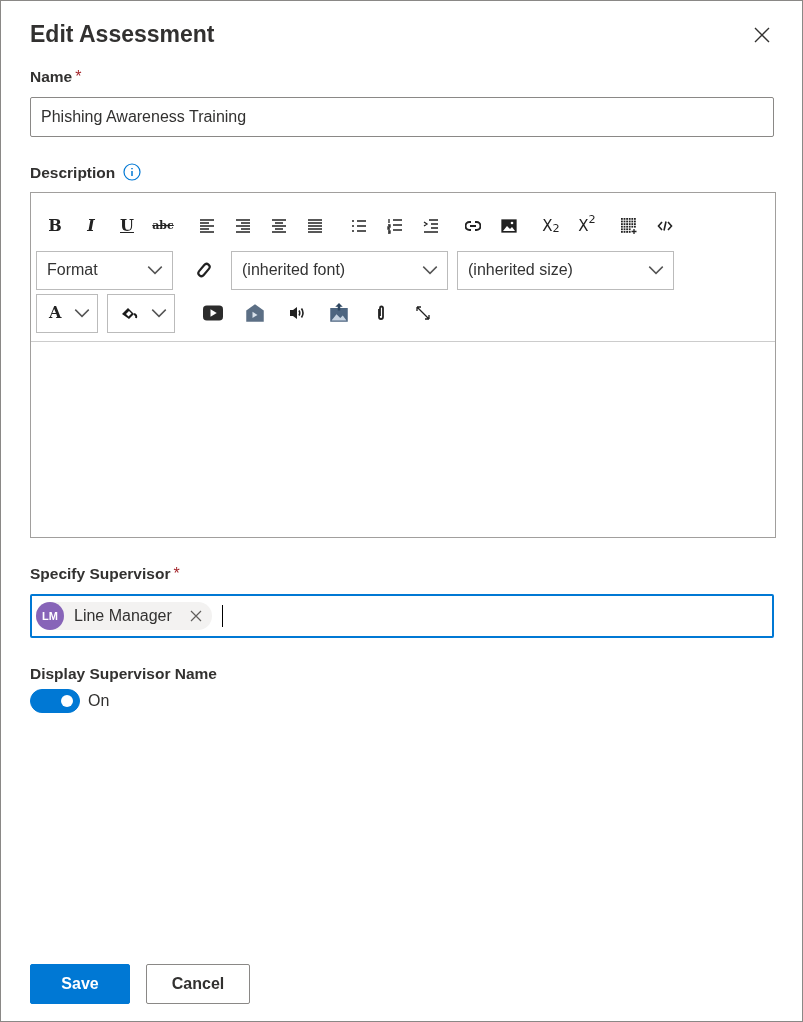 The image size is (803, 1022). What do you see at coordinates (213, 313) in the screenshot?
I see `play-icon` at bounding box center [213, 313].